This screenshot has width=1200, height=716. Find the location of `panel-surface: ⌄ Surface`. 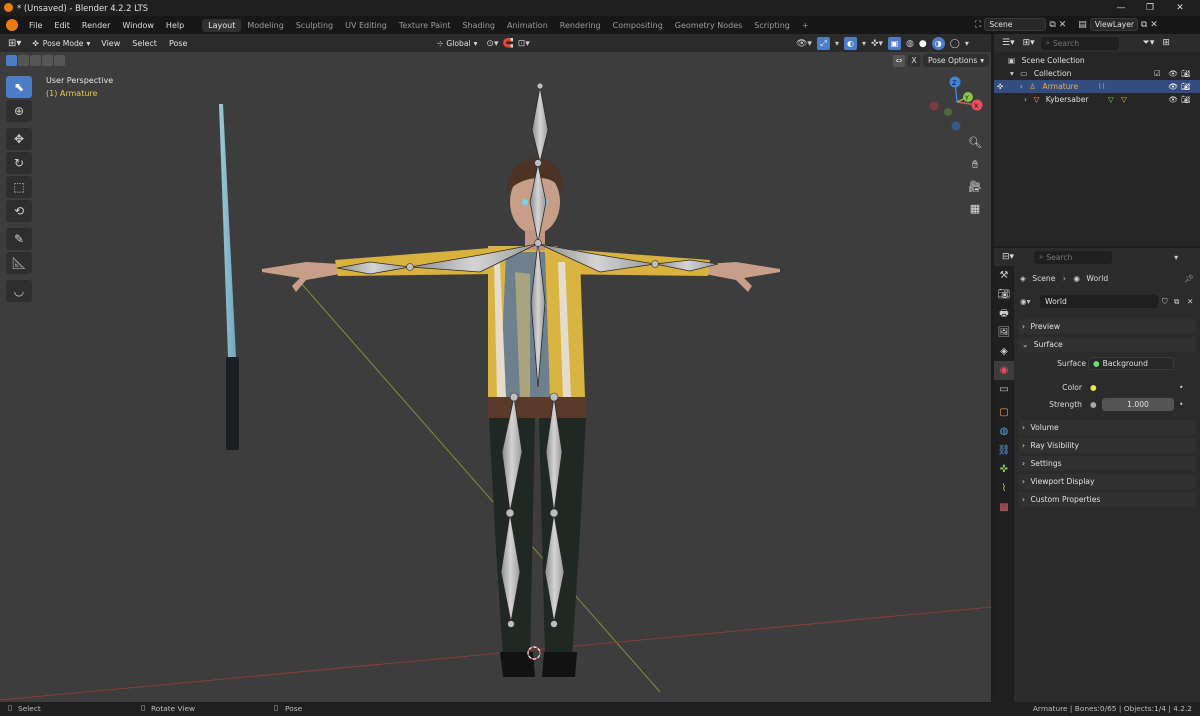

panel-surface: ⌄ Surface is located at coordinates (1107, 344).